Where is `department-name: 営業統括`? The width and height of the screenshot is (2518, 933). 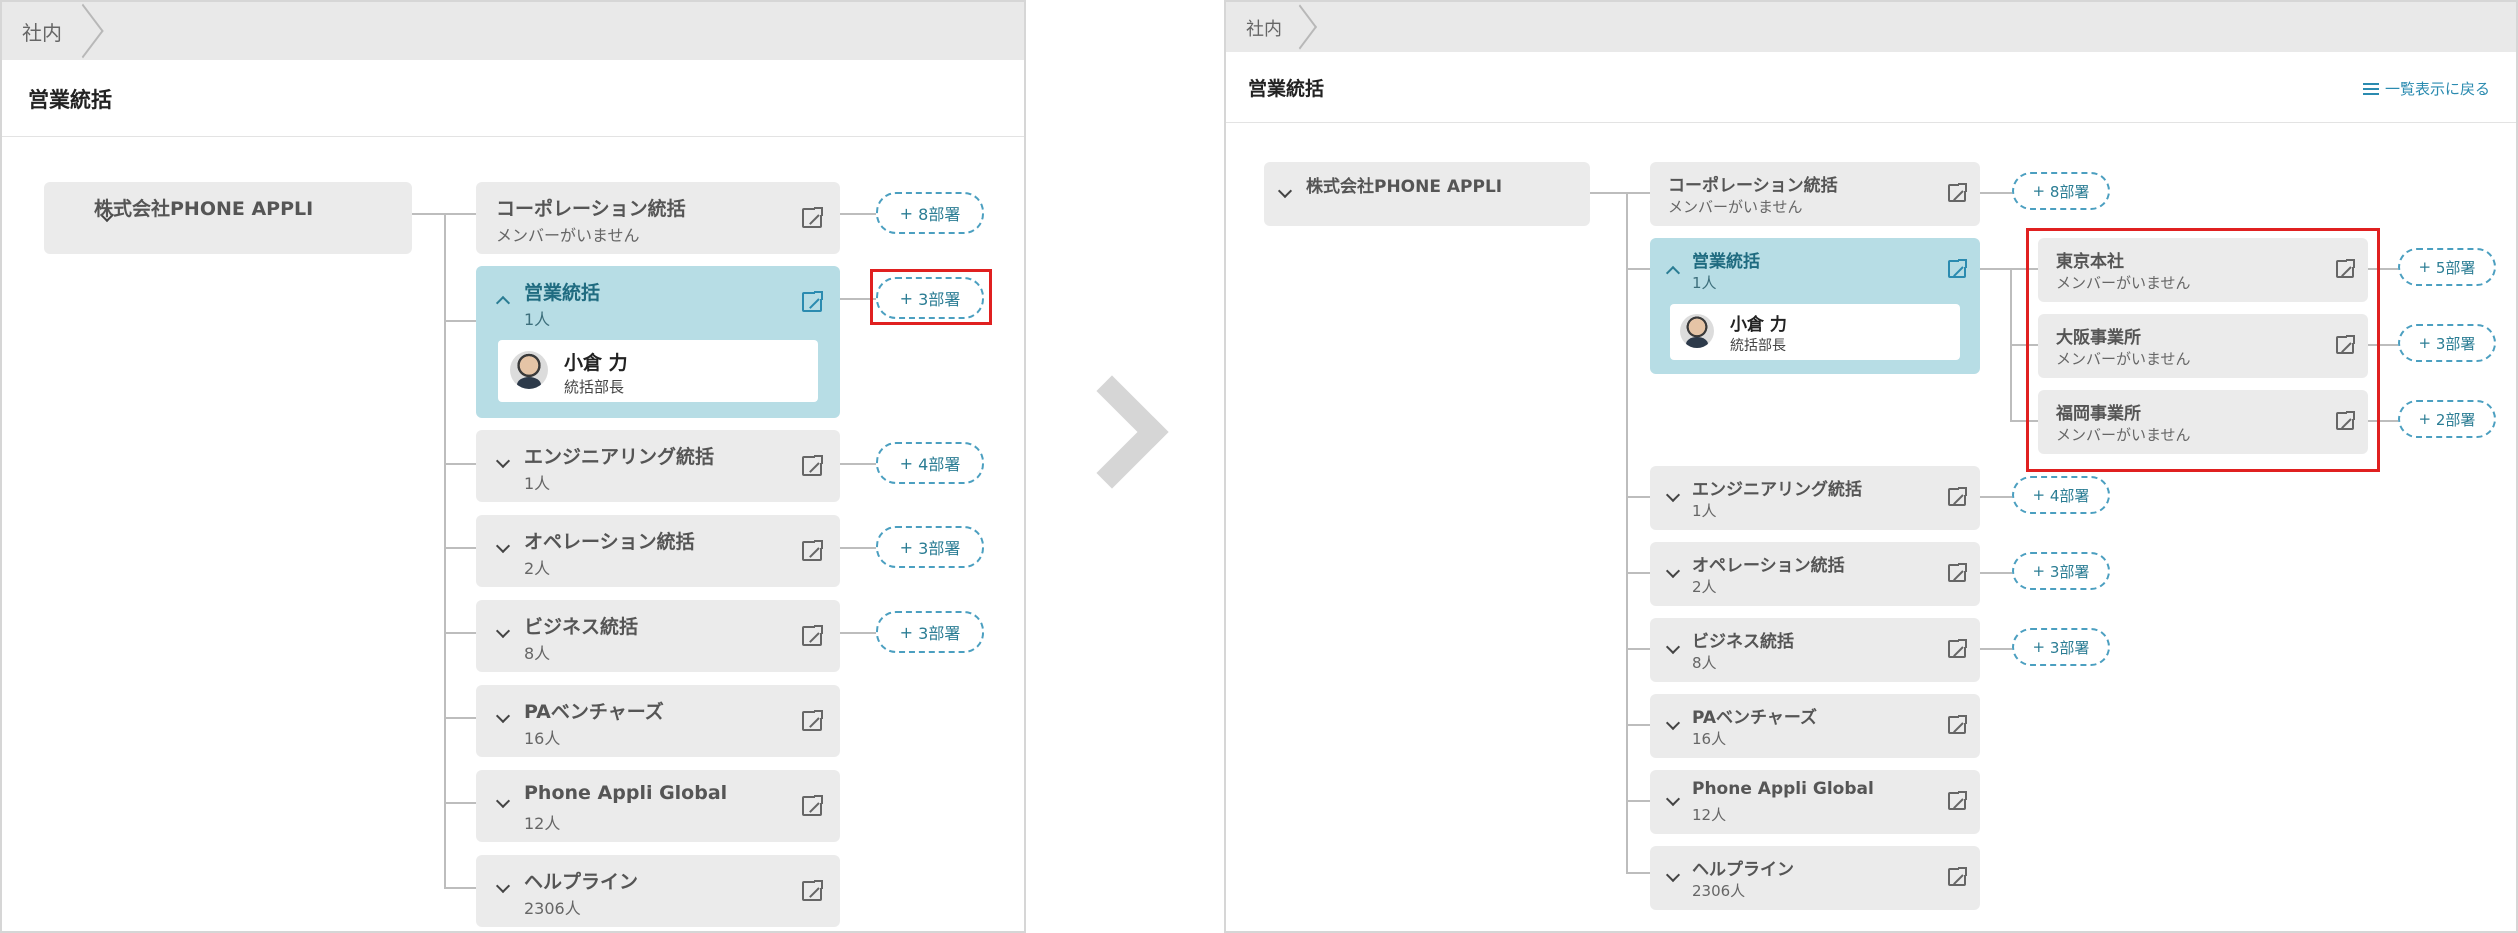
department-name: 営業統括 is located at coordinates (562, 293).